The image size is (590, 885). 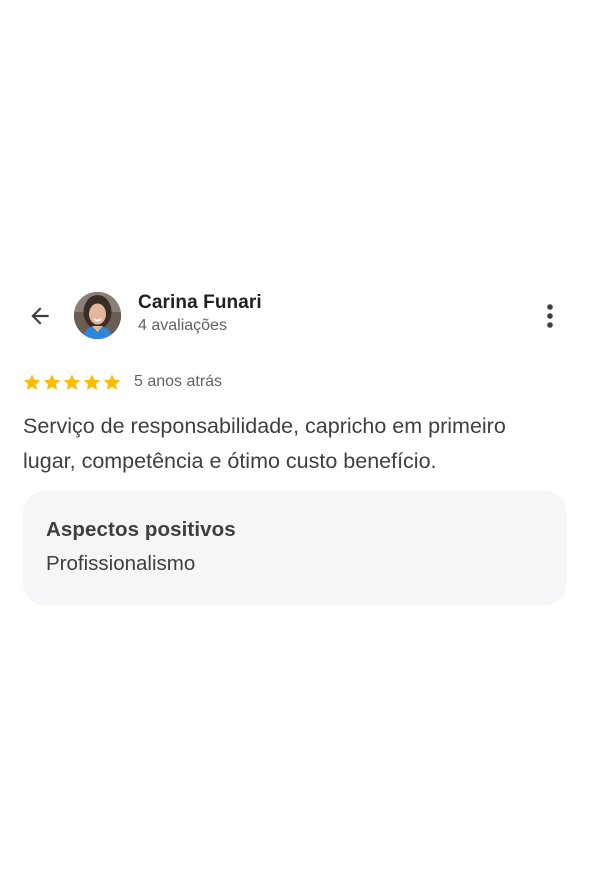 What do you see at coordinates (121, 563) in the screenshot?
I see `aspects-value: Profissionalismo` at bounding box center [121, 563].